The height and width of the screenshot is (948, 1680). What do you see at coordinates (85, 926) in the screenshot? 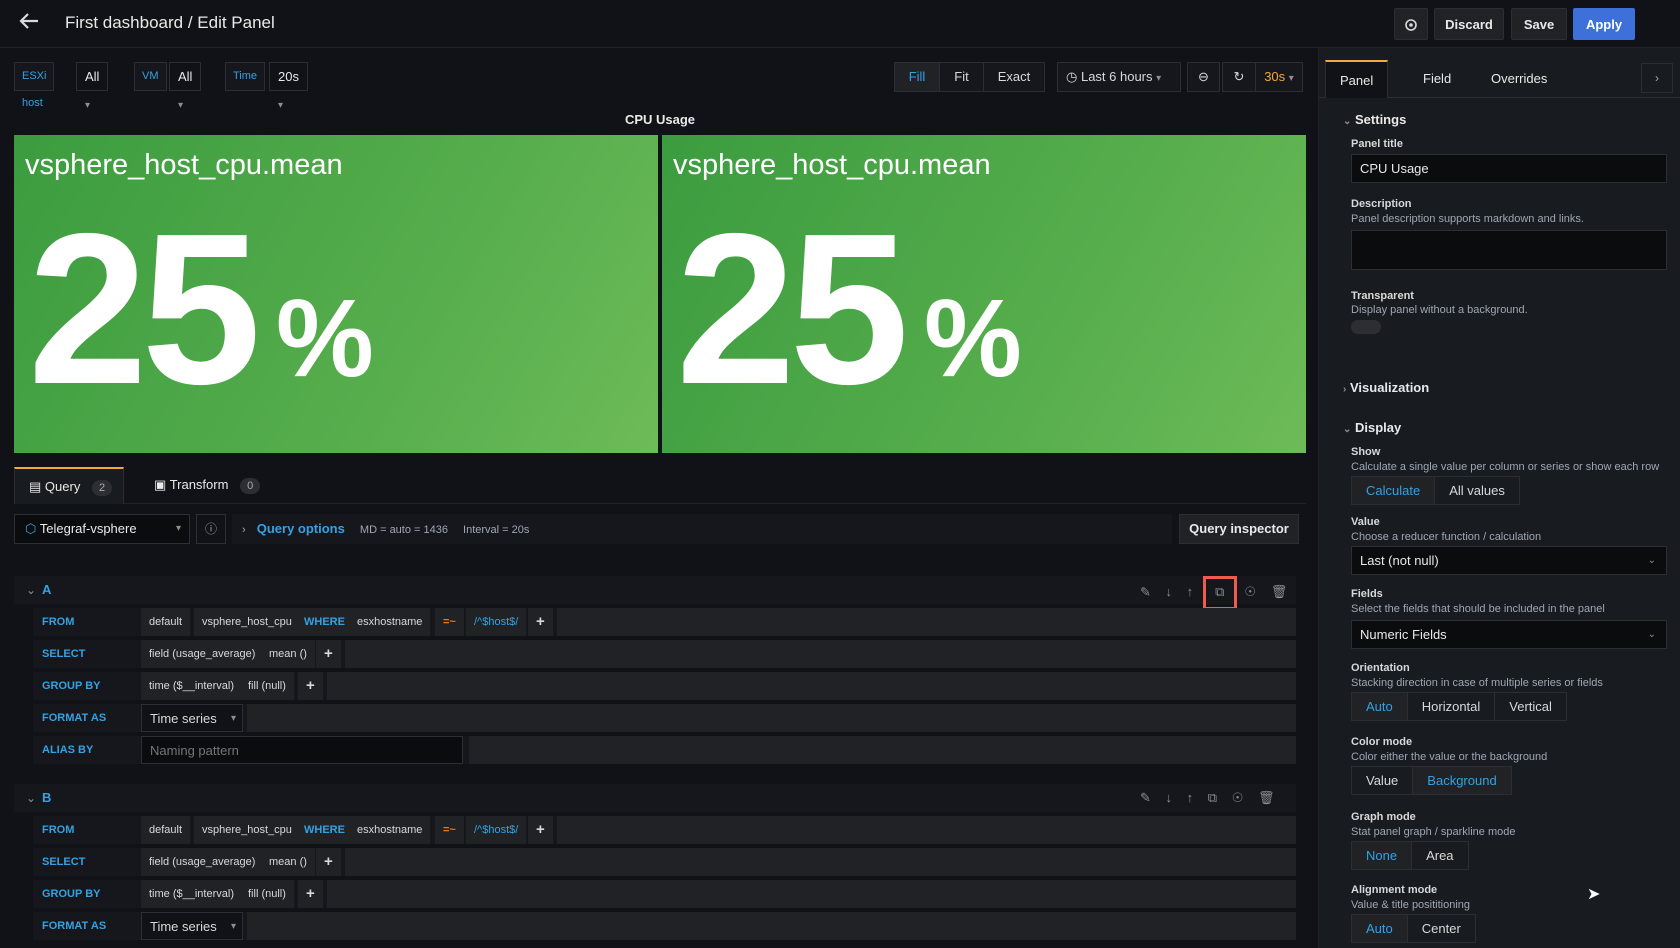
I see `format-as-keyword: FORMAT AS` at bounding box center [85, 926].